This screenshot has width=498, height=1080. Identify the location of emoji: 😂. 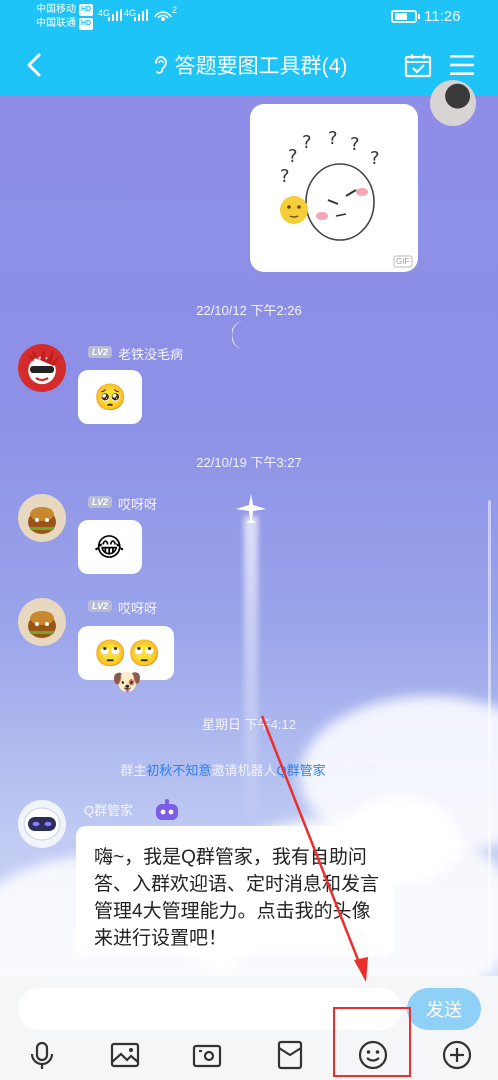
(109, 547).